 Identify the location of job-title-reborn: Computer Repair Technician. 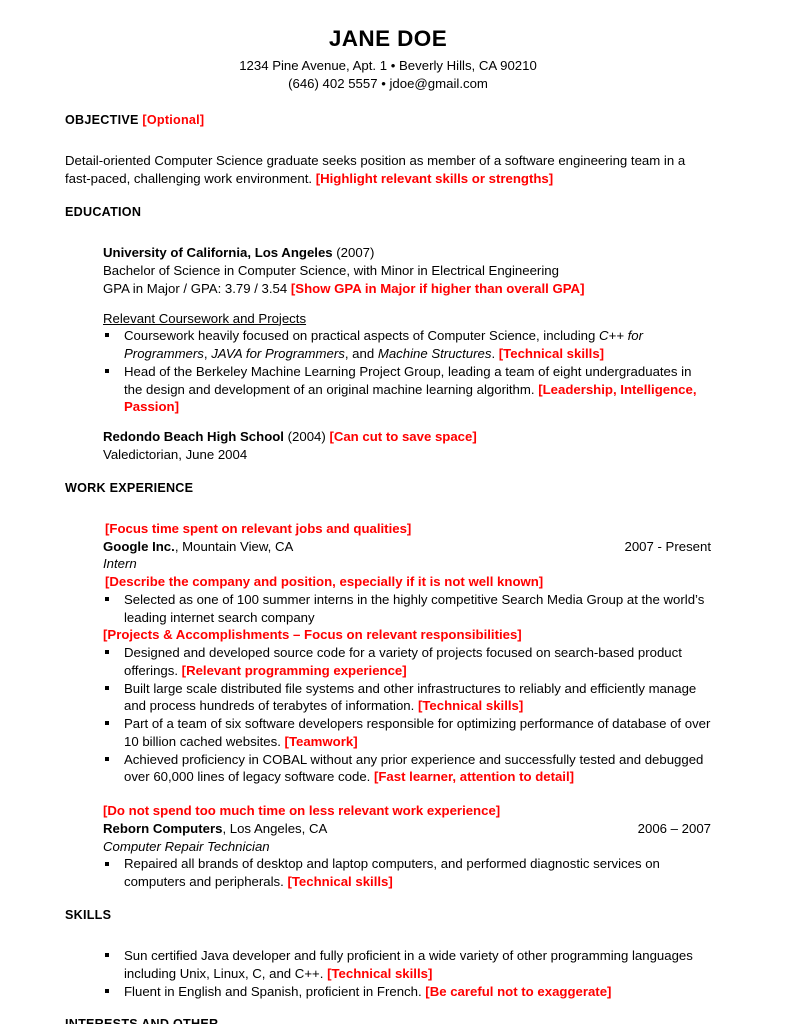
(186, 846).